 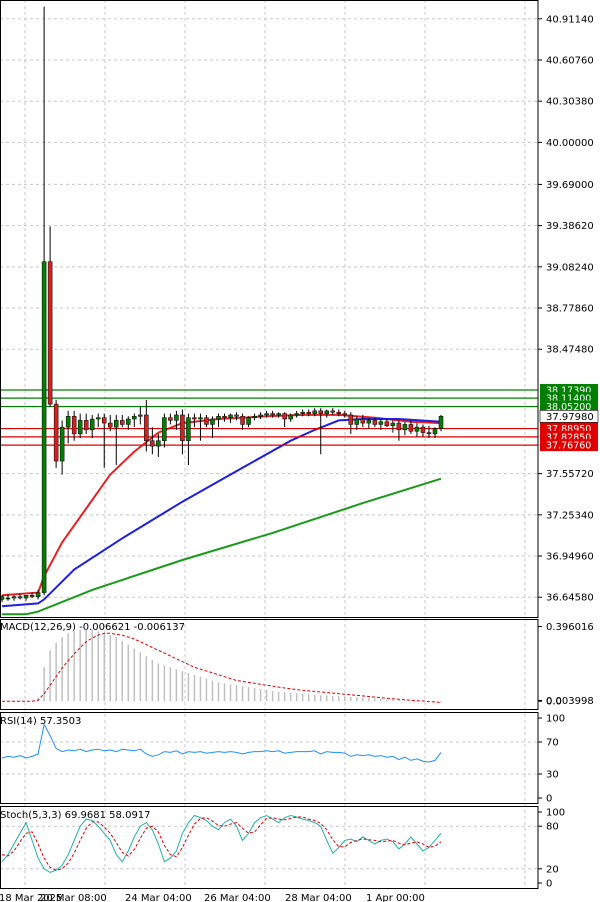 What do you see at coordinates (570, 185) in the screenshot?
I see `price-tick-label-4: 39.69000` at bounding box center [570, 185].